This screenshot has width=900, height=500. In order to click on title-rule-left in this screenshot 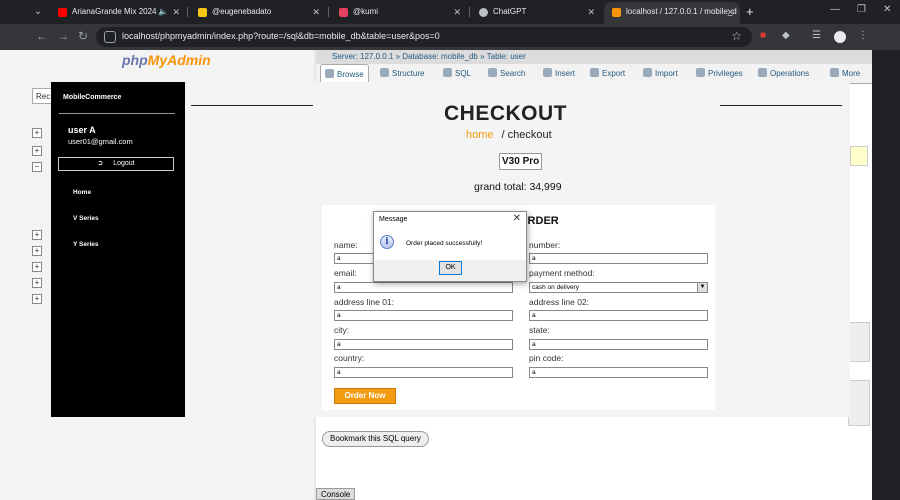, I will do `click(252, 105)`.